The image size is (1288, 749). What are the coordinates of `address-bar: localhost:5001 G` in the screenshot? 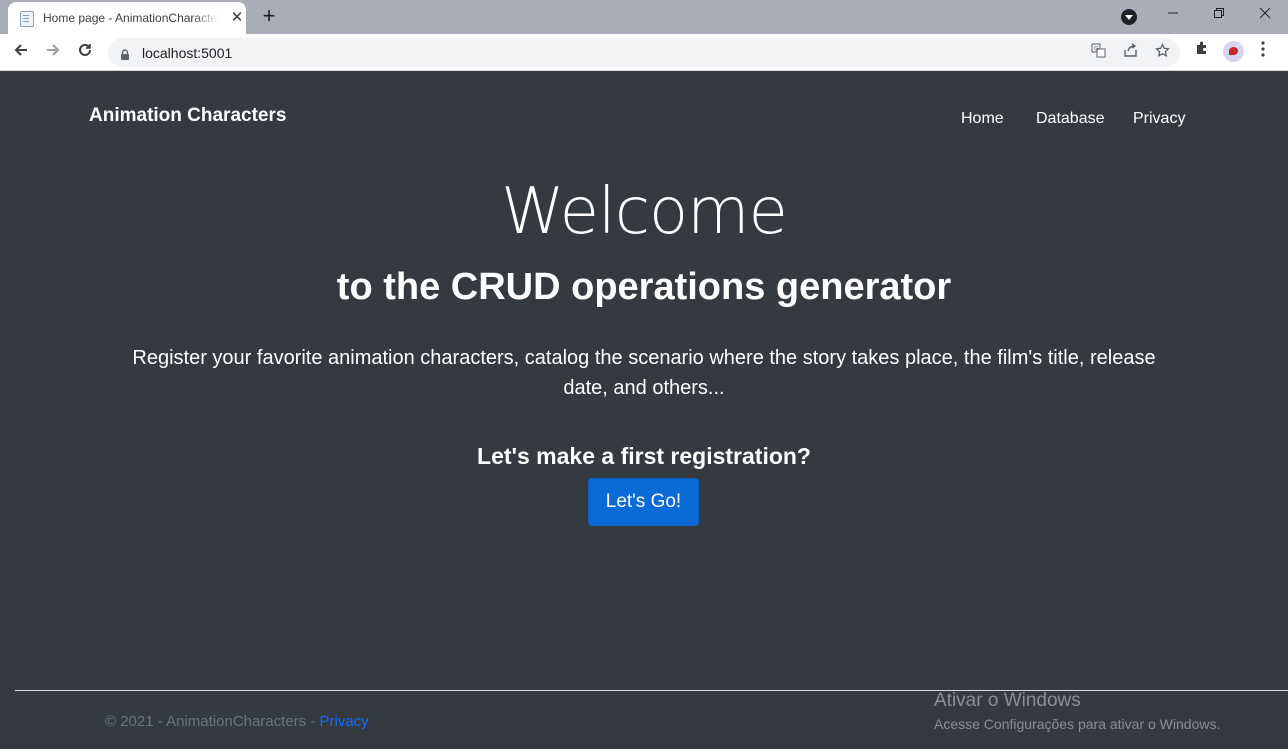 It's located at (644, 52).